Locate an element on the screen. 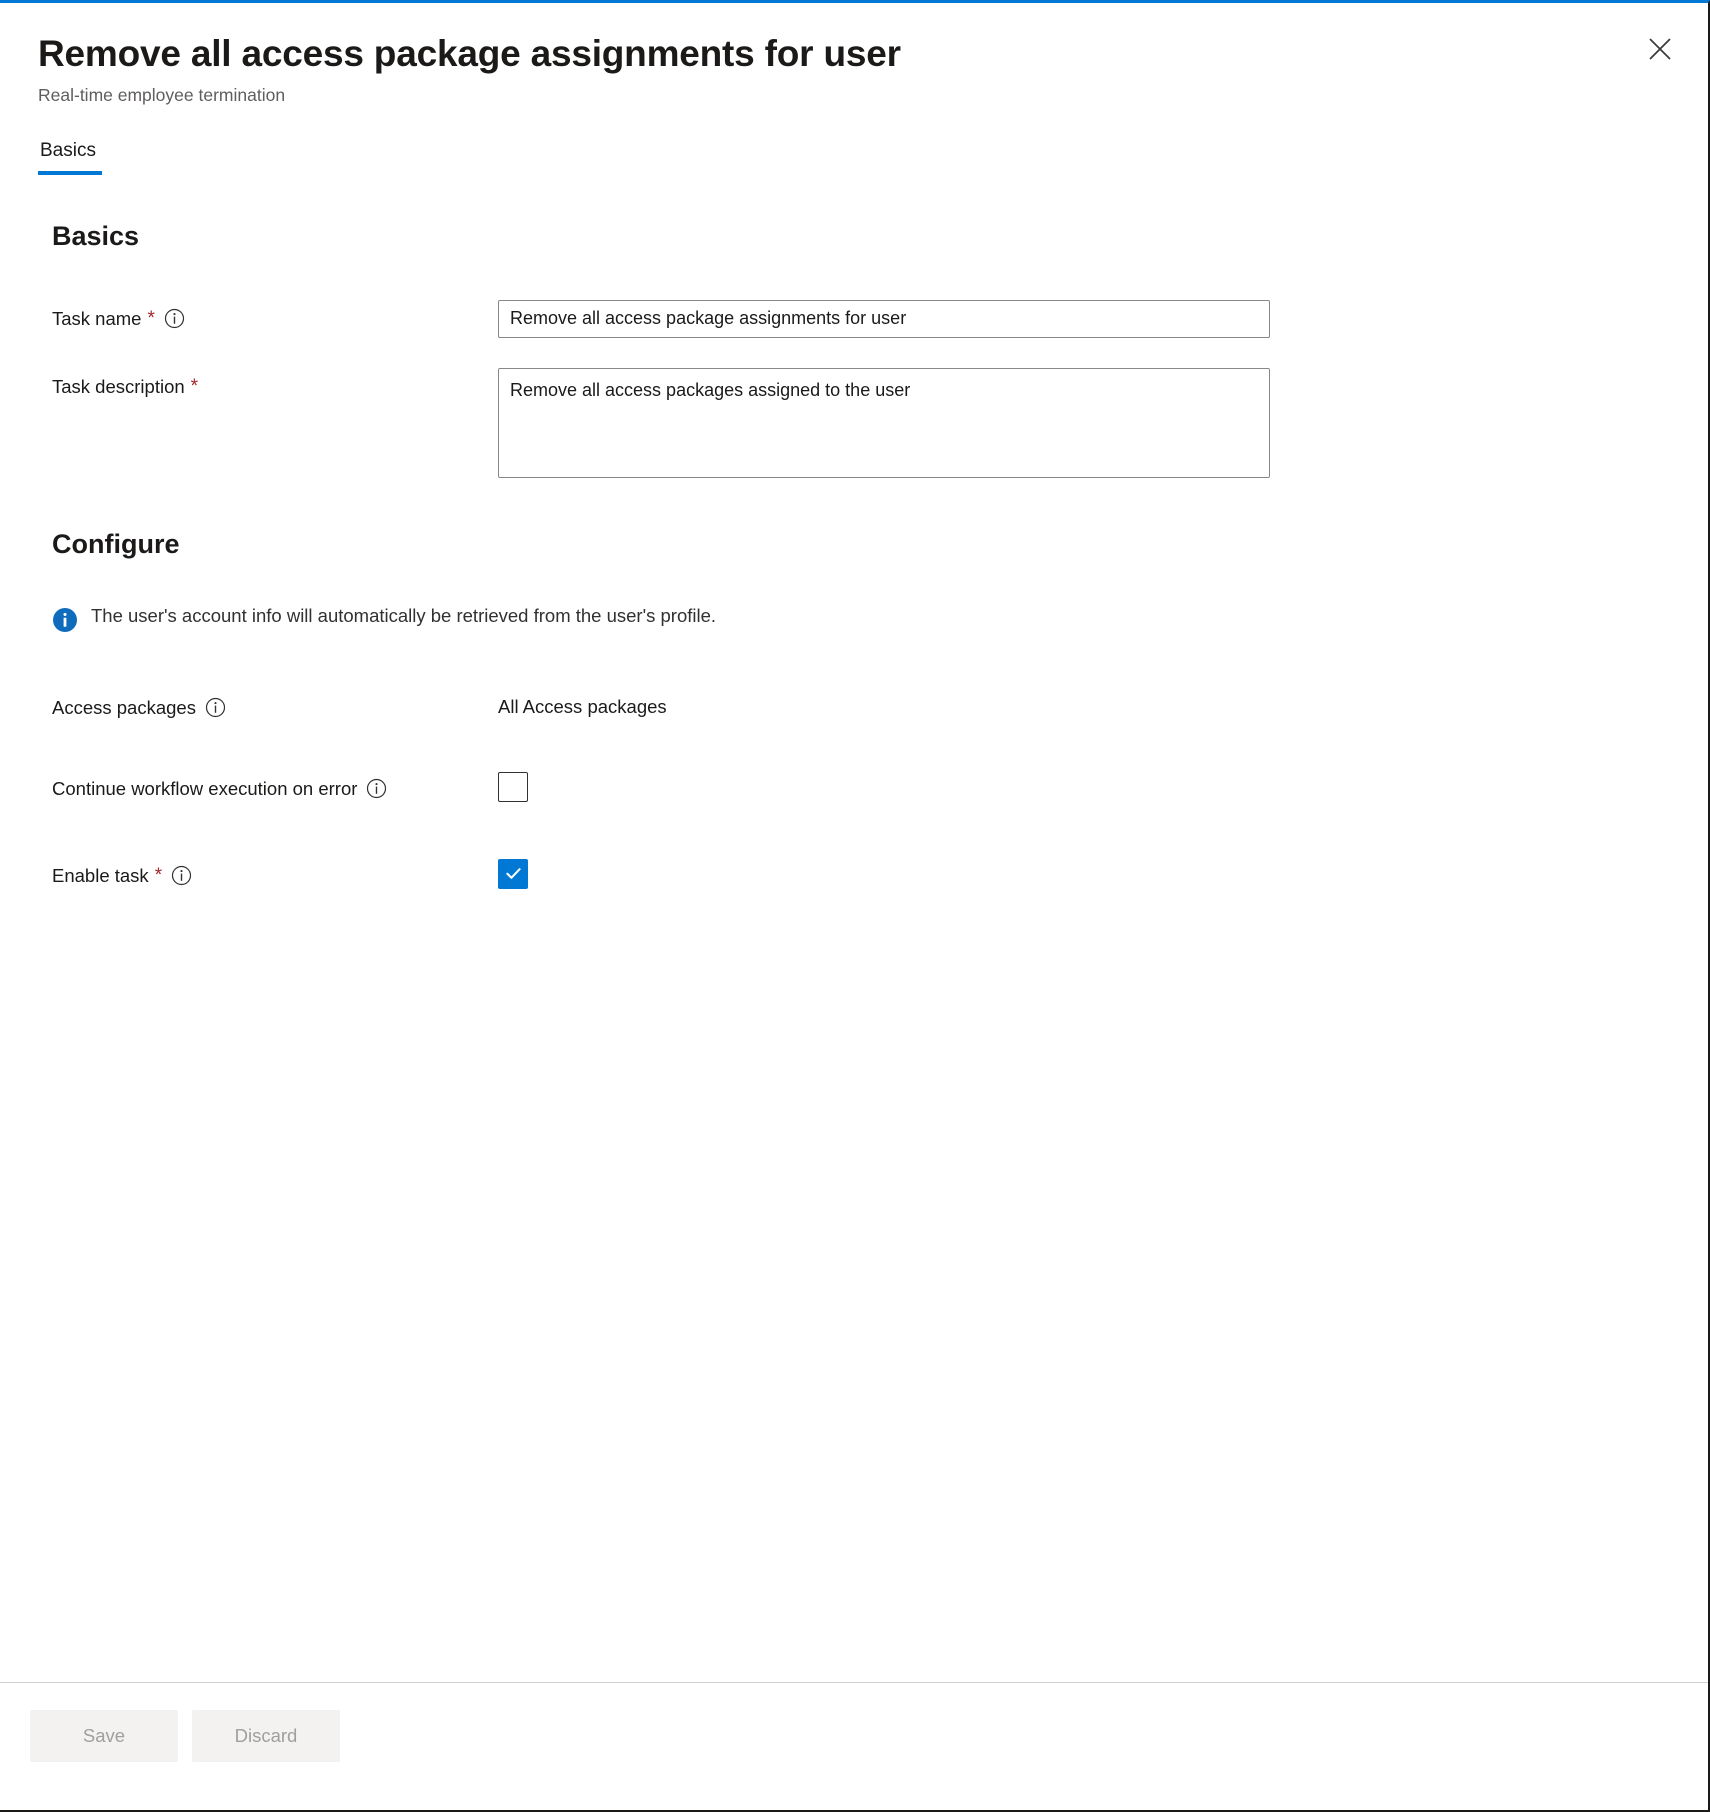 The width and height of the screenshot is (1710, 1812). field-control-access-packages: All Access packages is located at coordinates (1084, 703).